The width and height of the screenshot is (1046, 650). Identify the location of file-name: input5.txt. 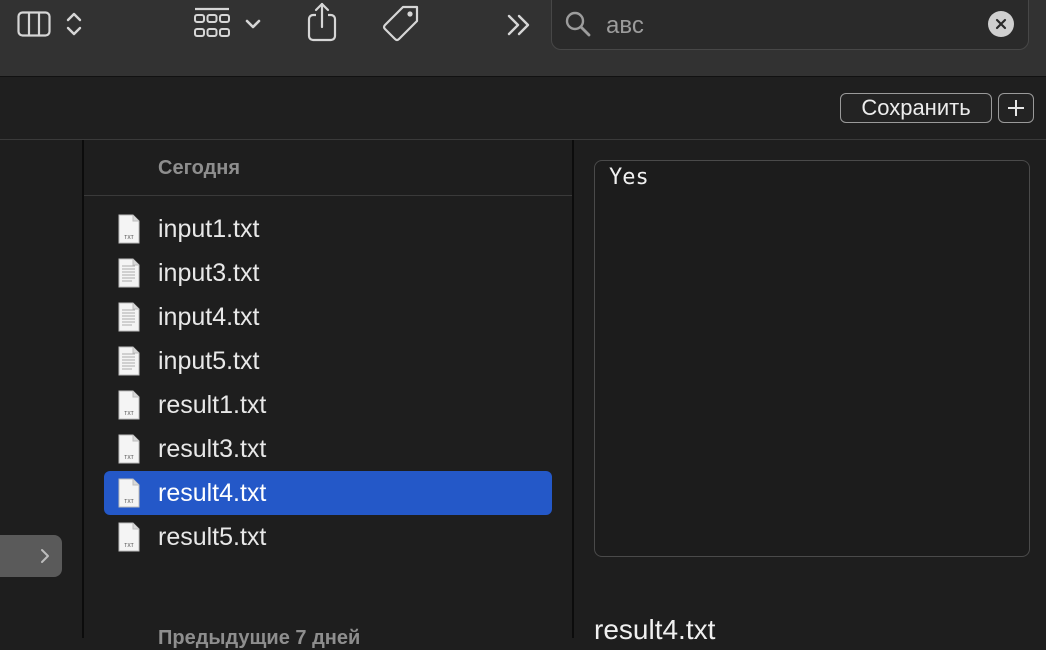
(209, 361).